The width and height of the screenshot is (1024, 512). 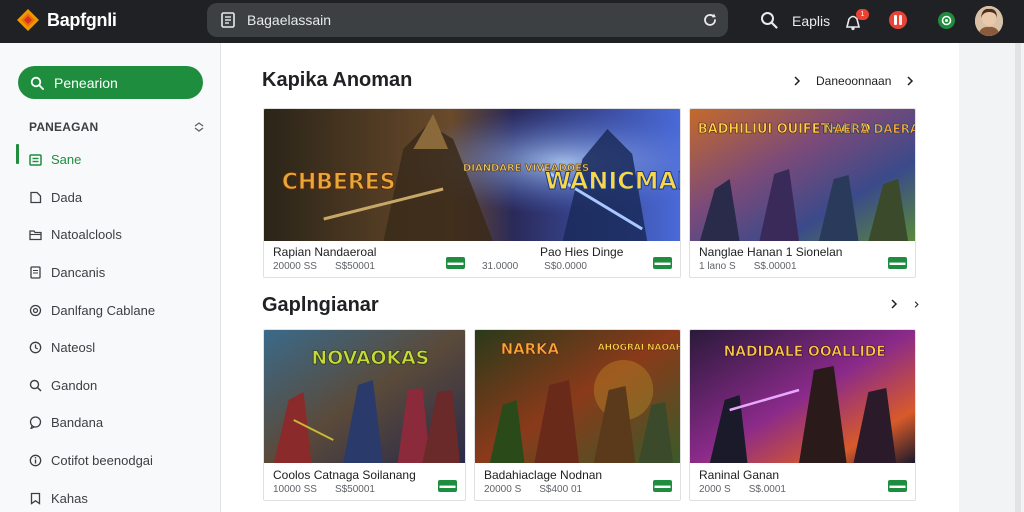 I want to click on collapse-icon, so click(x=199, y=127).